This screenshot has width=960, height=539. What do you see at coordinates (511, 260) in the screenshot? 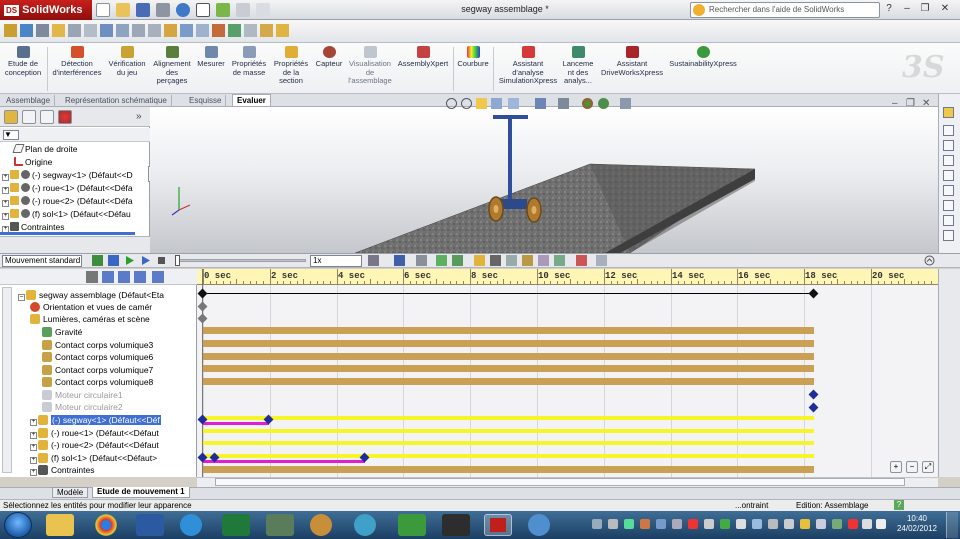
I see `damper-icon` at bounding box center [511, 260].